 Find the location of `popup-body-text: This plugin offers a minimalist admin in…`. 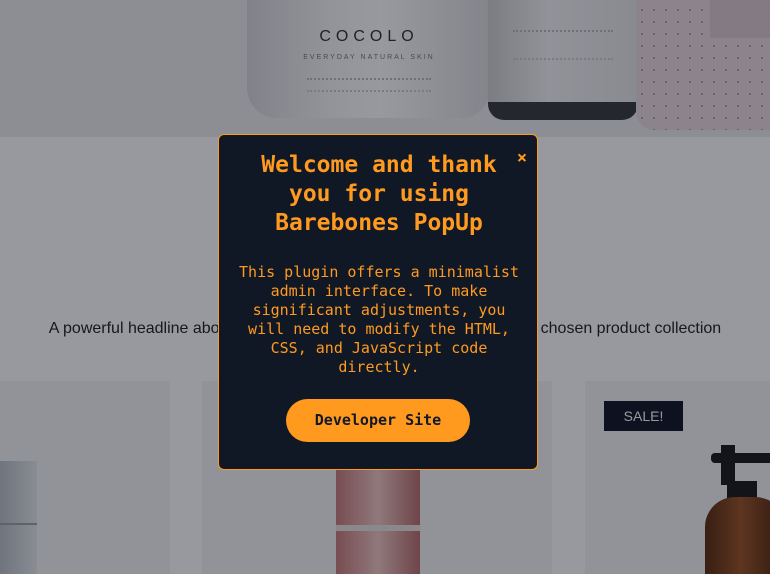

popup-body-text: This plugin offers a minimalist admin in… is located at coordinates (379, 319).